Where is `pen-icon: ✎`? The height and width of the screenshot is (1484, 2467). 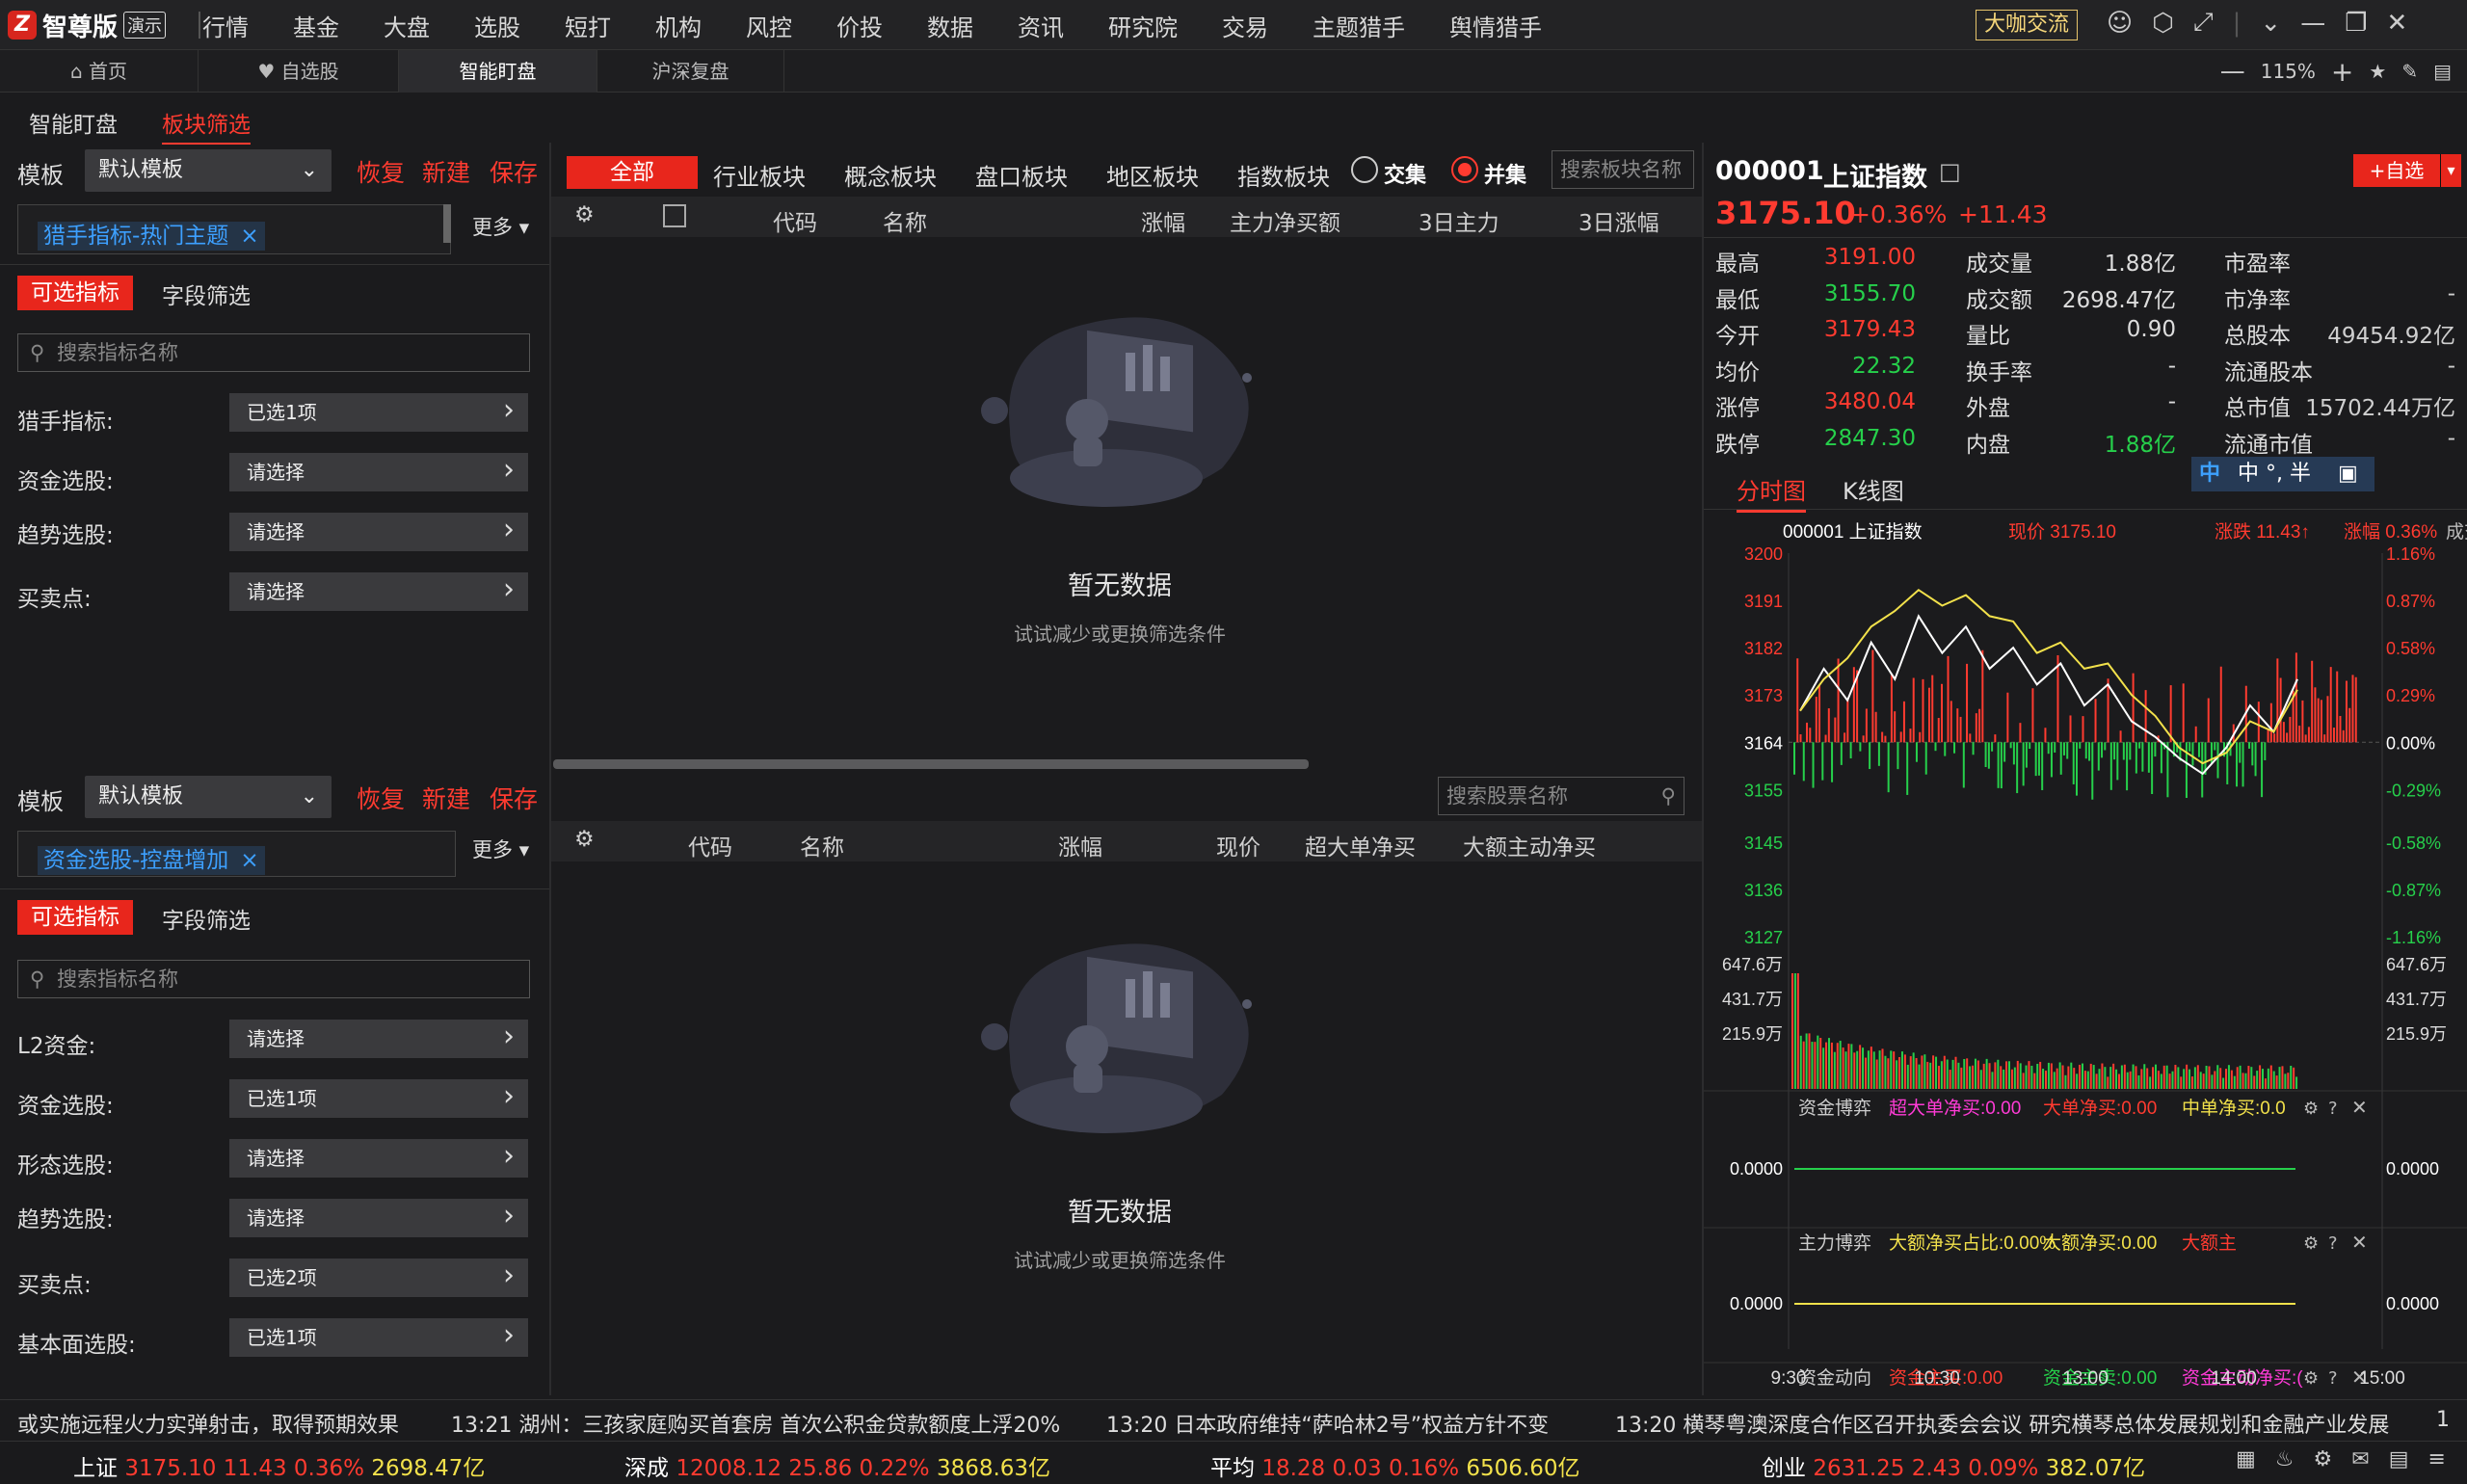 pen-icon: ✎ is located at coordinates (2409, 71).